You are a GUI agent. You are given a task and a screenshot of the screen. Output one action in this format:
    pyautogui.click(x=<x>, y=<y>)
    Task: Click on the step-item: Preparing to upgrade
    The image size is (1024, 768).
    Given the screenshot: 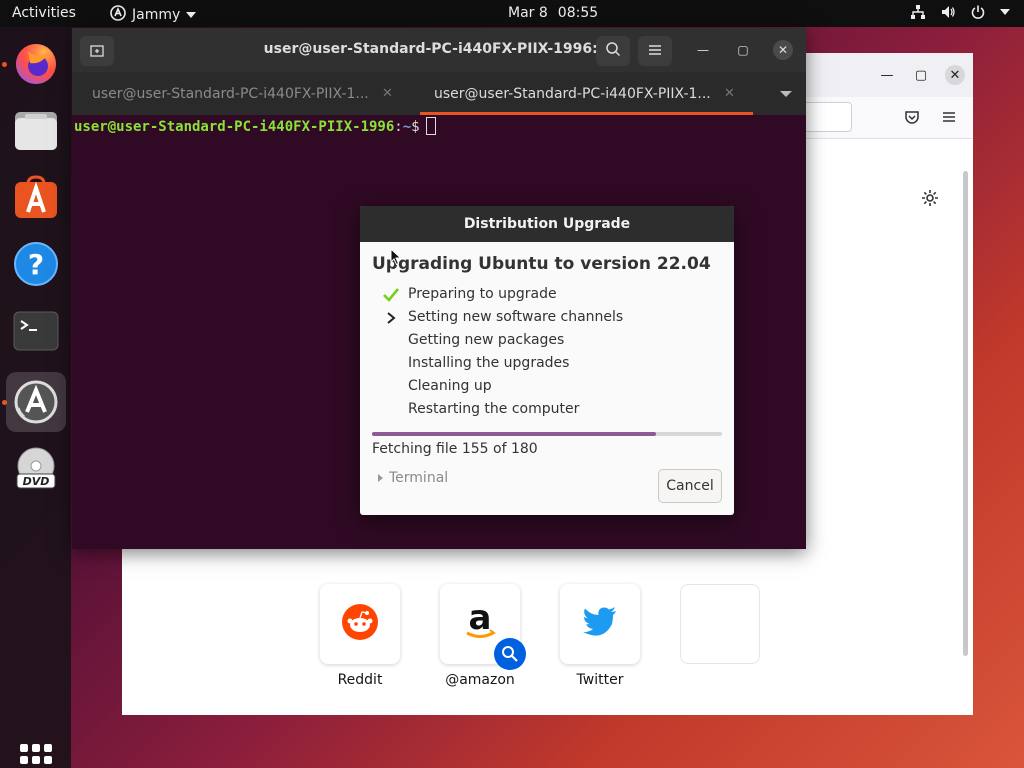 What is the action you would take?
    pyautogui.click(x=502, y=297)
    